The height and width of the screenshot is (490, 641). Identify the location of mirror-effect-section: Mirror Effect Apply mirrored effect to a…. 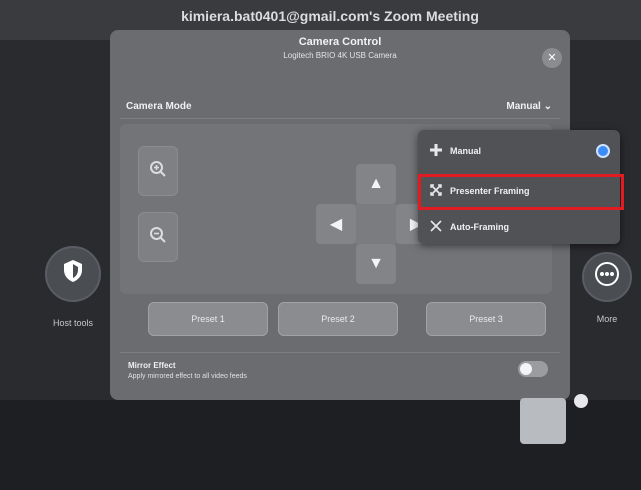
(340, 372).